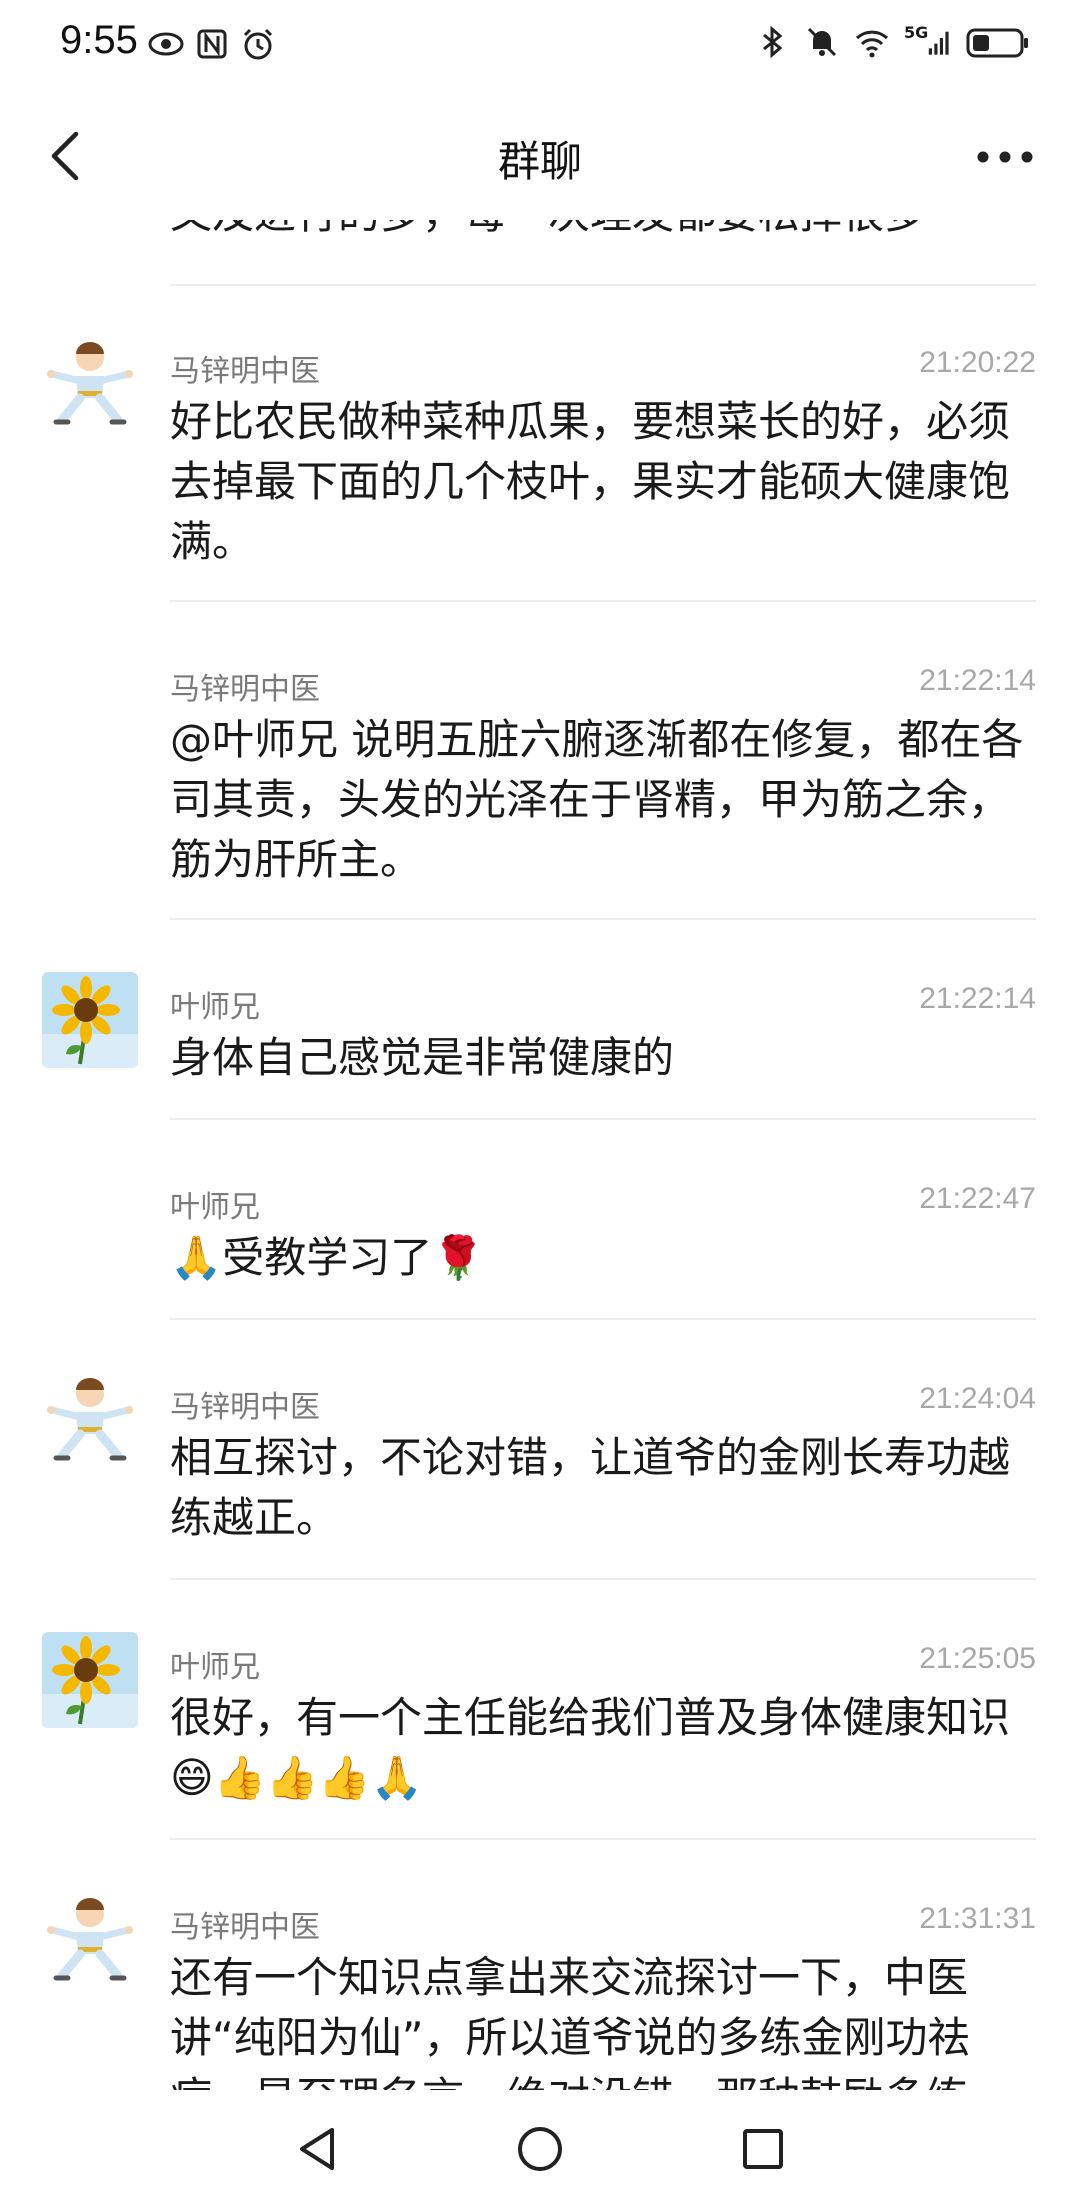 The width and height of the screenshot is (1080, 2204). I want to click on message-text: 很好，有一个主任能给我们普及身体健康知识😄👍👍👍🙏, so click(590, 1747).